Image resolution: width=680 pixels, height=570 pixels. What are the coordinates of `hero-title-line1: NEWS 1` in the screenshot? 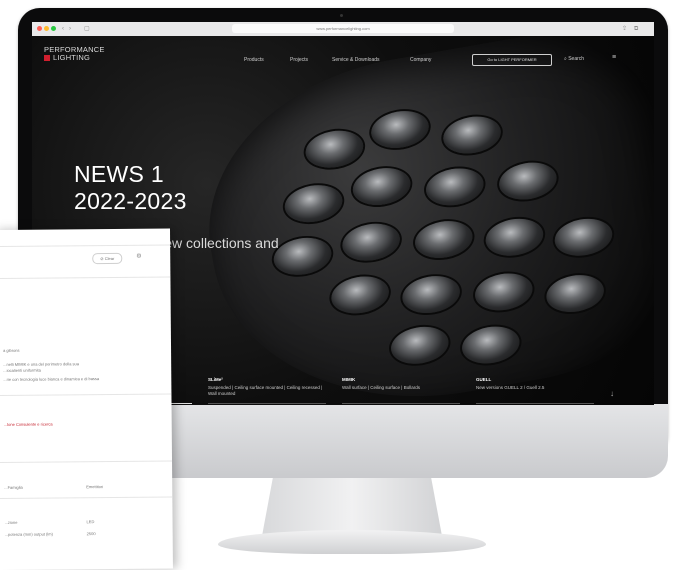 It's located at (119, 174).